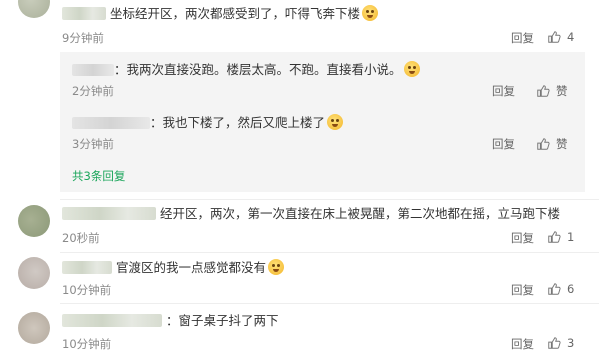 The width and height of the screenshot is (599, 359). Describe the element at coordinates (170, 321) in the screenshot. I see `comment-text: ：窗子桌子抖了两下` at that location.